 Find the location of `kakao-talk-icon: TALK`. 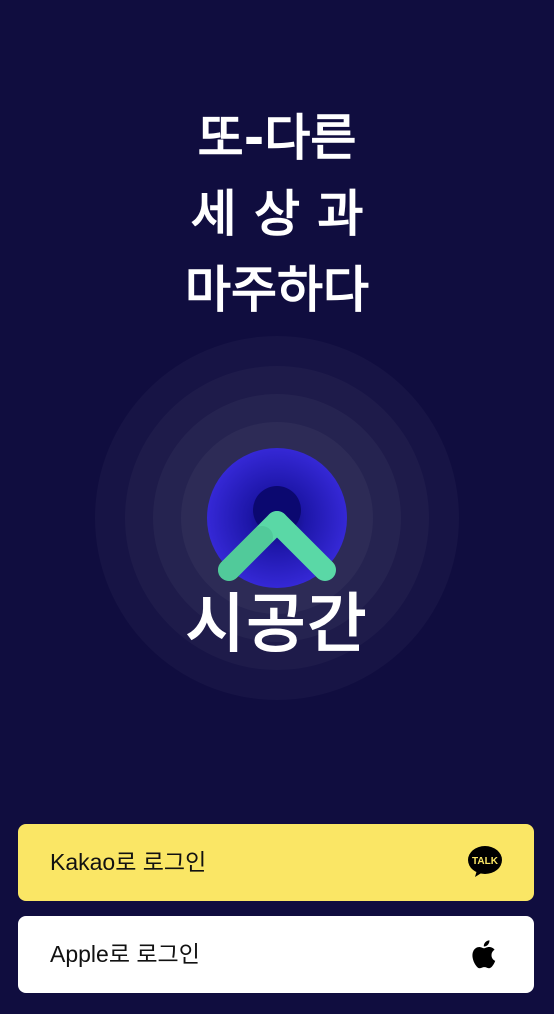

kakao-talk-icon: TALK is located at coordinates (485, 861).